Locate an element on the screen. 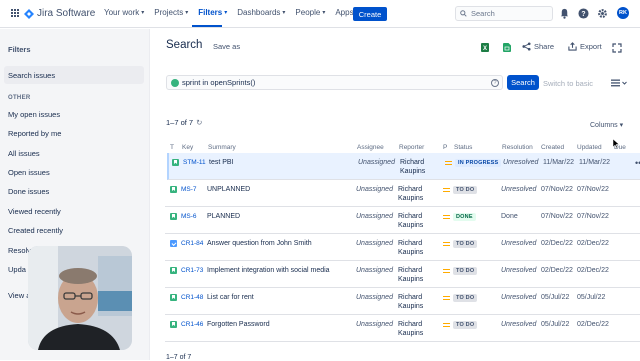 The width and height of the screenshot is (640, 361). task-icon is located at coordinates (173, 243).